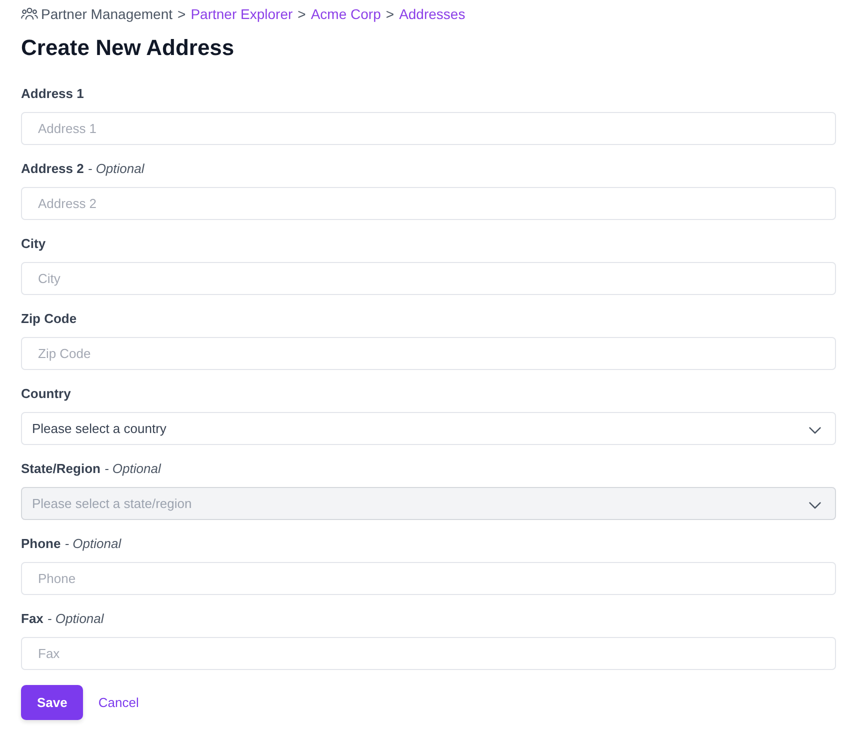 This screenshot has height=731, width=858. What do you see at coordinates (33, 244) in the screenshot?
I see `field-label: City` at bounding box center [33, 244].